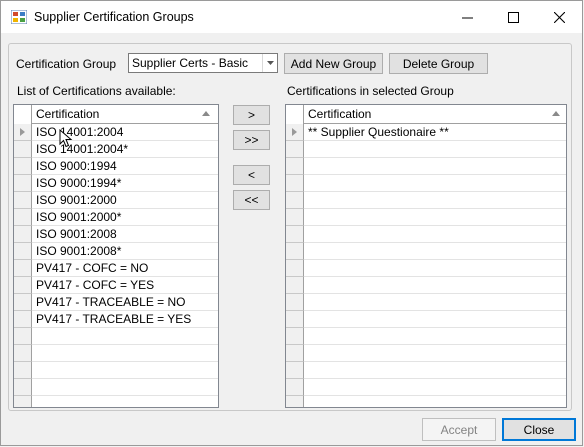 The image size is (584, 447). Describe the element at coordinates (559, 17) in the screenshot. I see `close-window-button` at that location.